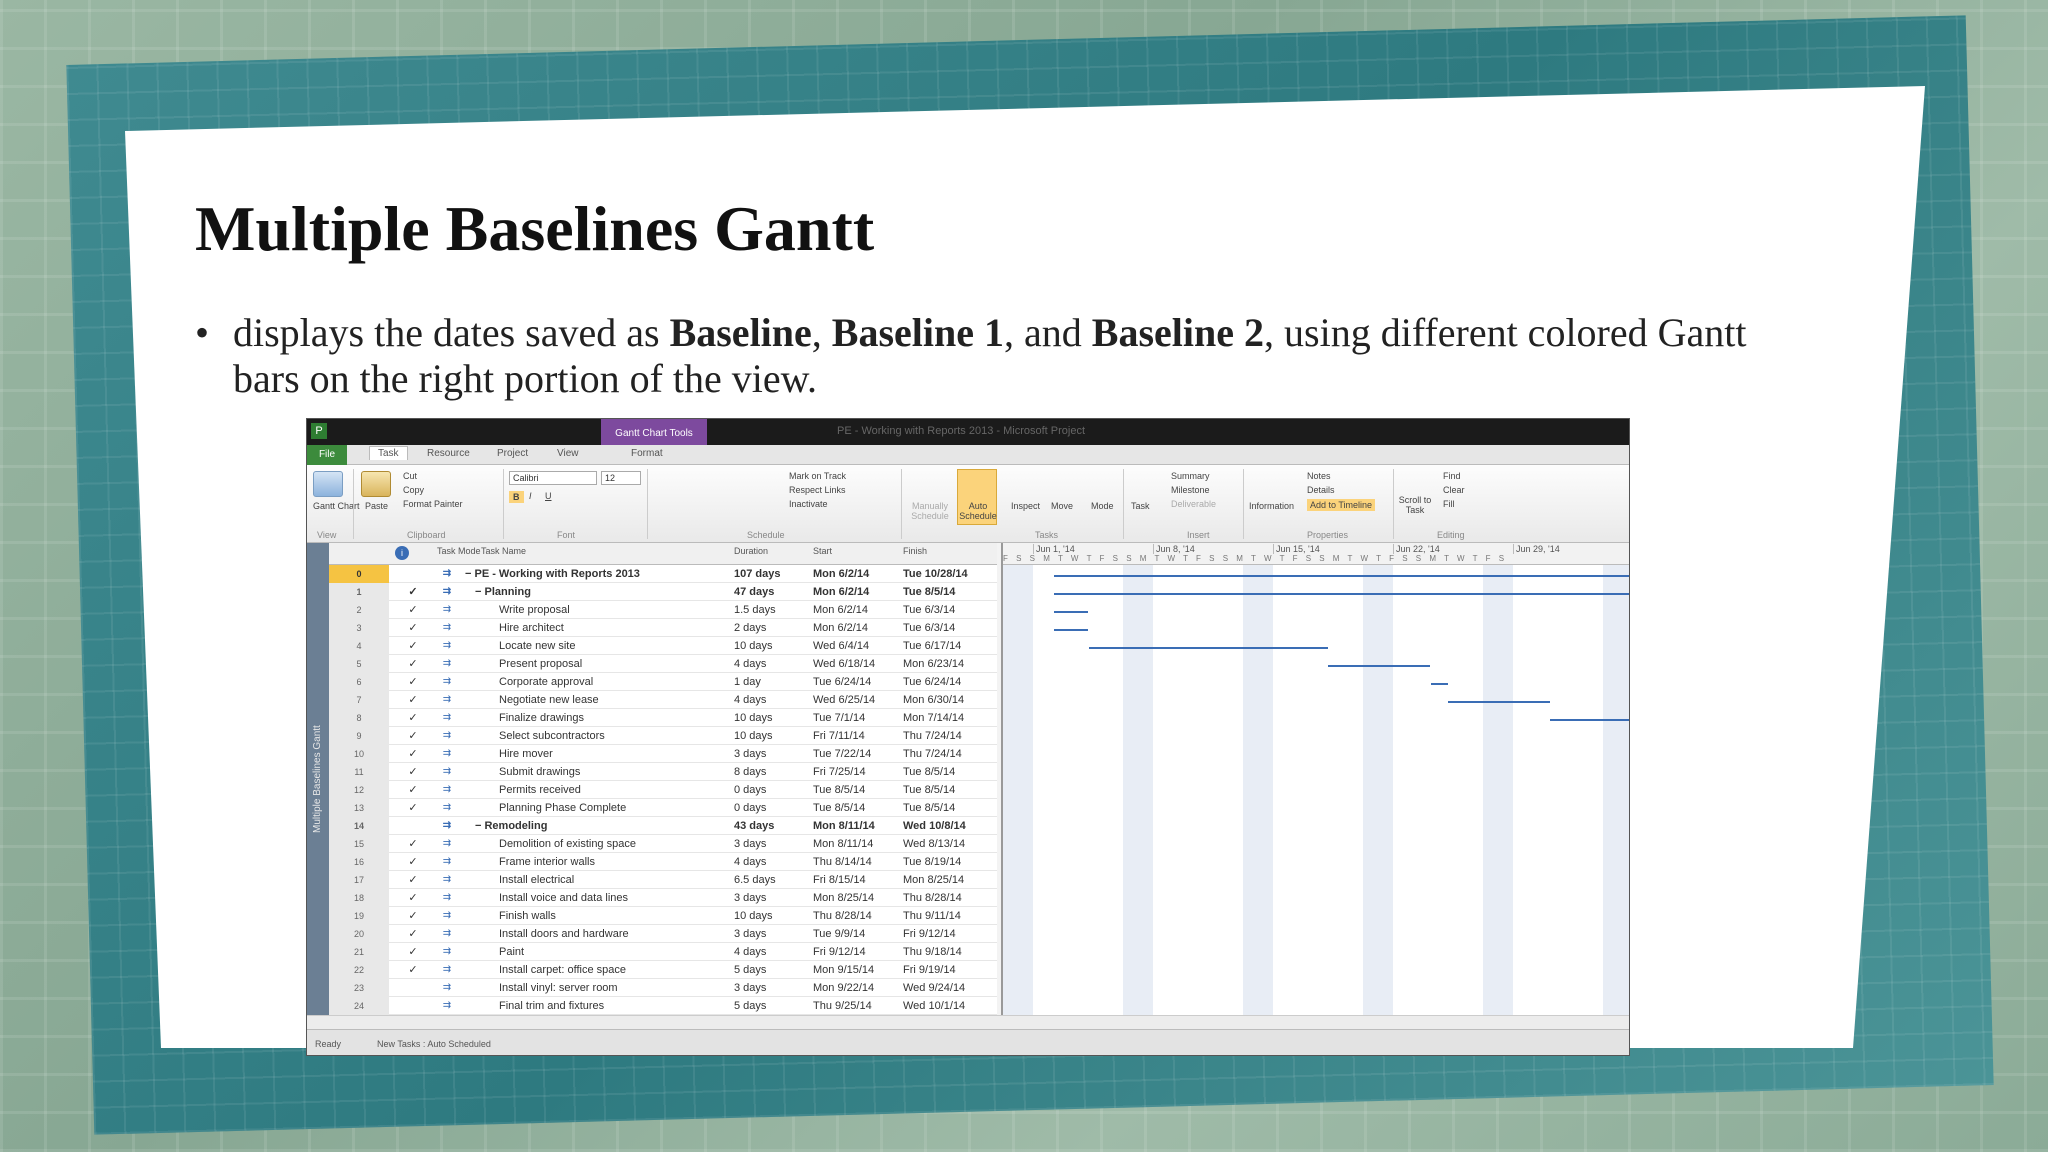 This screenshot has height=1152, width=2048. What do you see at coordinates (808, 504) in the screenshot?
I see `inactivate-button: Inactivate` at bounding box center [808, 504].